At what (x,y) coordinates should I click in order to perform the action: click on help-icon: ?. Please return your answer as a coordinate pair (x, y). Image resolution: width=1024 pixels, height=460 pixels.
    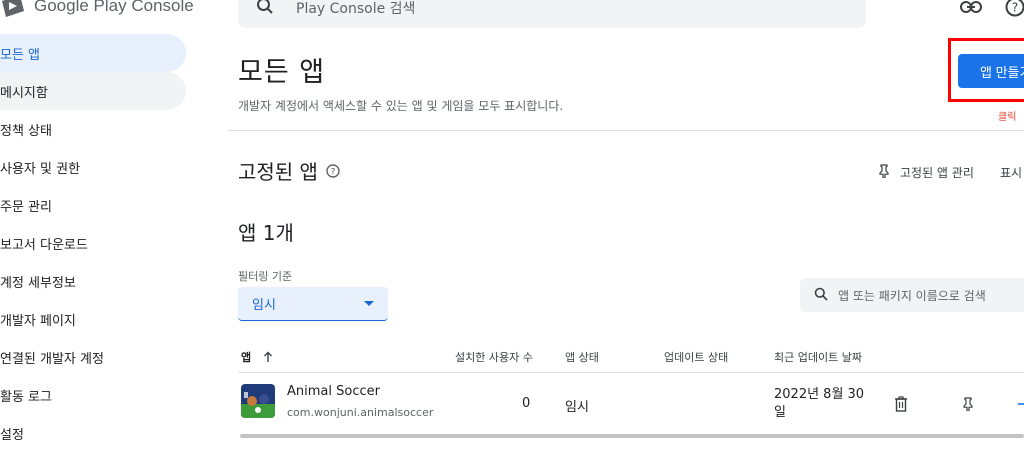
    Looking at the image, I should click on (1014, 9).